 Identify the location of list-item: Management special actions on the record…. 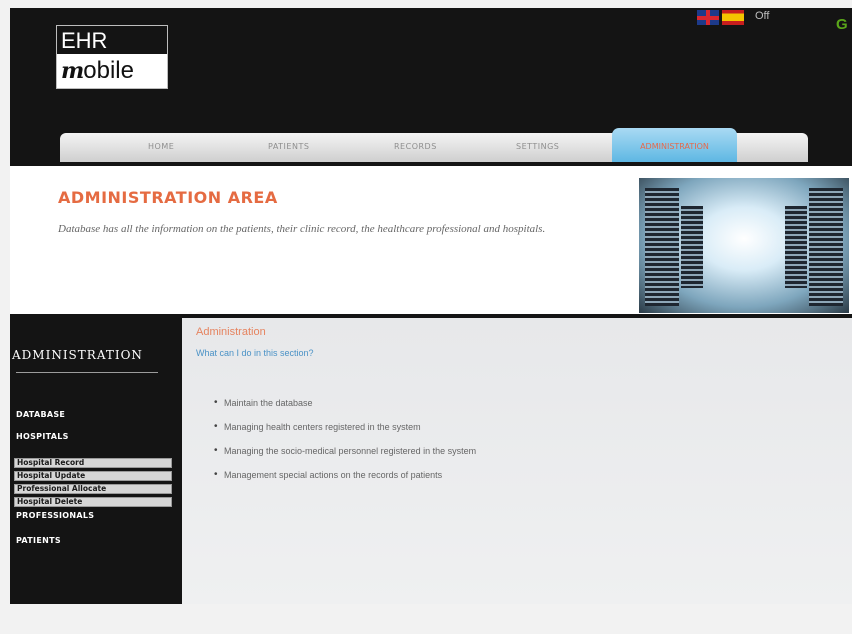
(345, 481).